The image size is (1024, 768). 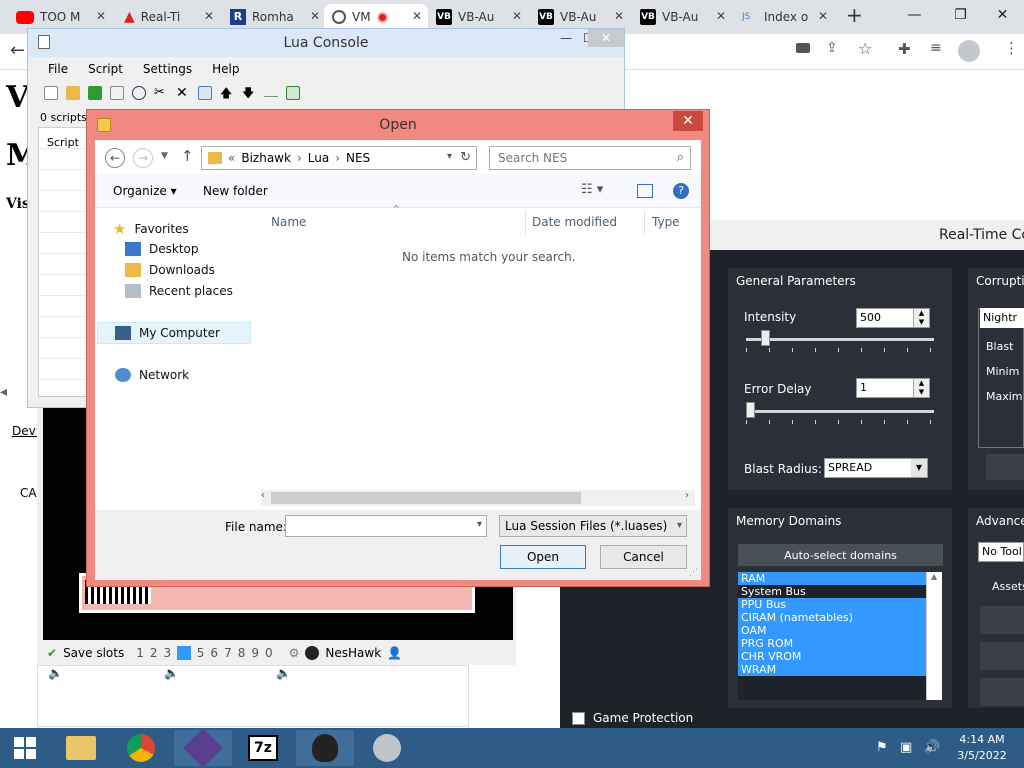 What do you see at coordinates (263, 495) in the screenshot?
I see `scroll-left-icon: ‹` at bounding box center [263, 495].